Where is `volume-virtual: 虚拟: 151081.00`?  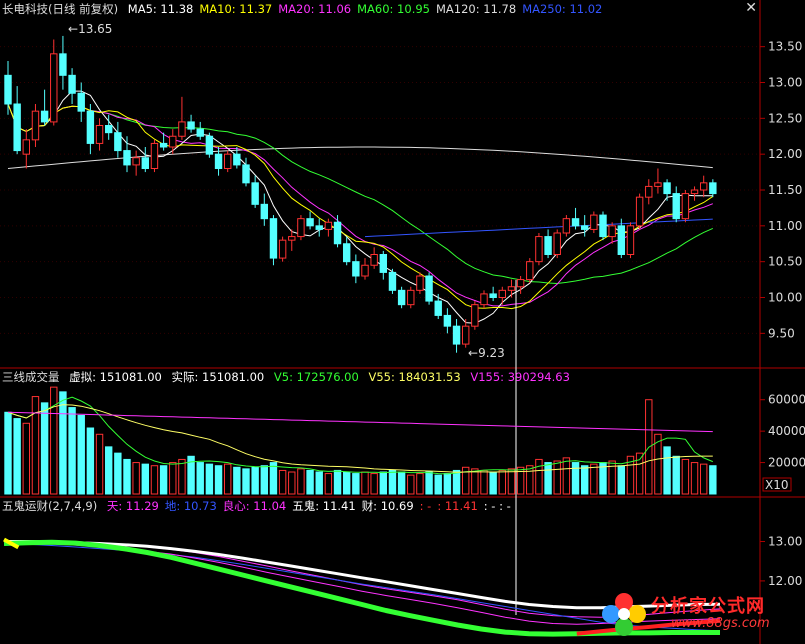 volume-virtual: 虚拟: 151081.00 is located at coordinates (115, 377).